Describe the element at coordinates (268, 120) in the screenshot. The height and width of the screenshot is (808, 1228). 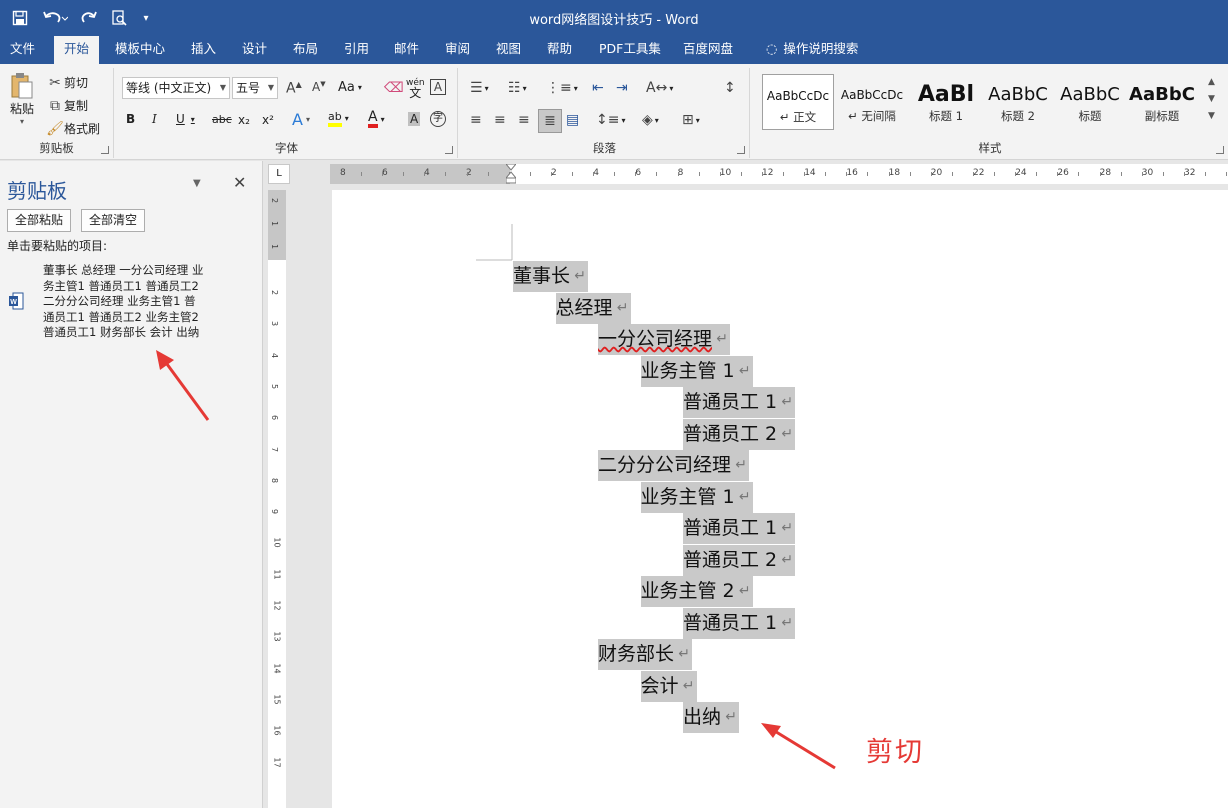
I see `superscript-button: x²` at that location.